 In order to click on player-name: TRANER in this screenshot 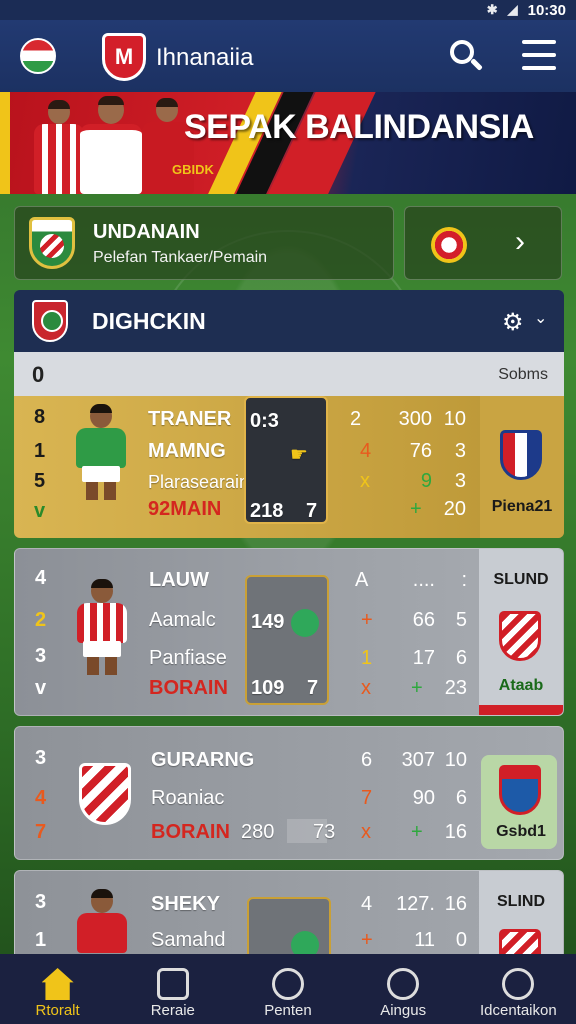, I will do `click(190, 419)`.